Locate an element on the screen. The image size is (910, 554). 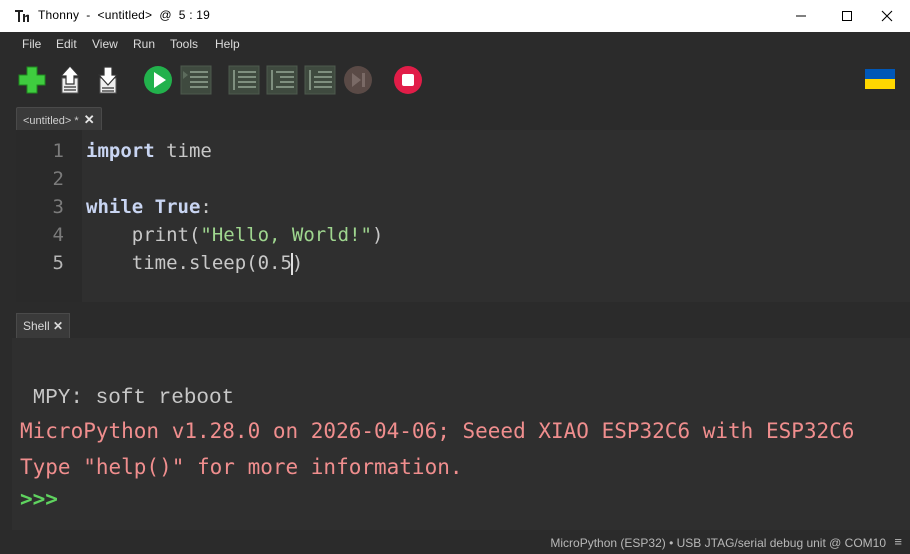
menu-file: File is located at coordinates (31, 44).